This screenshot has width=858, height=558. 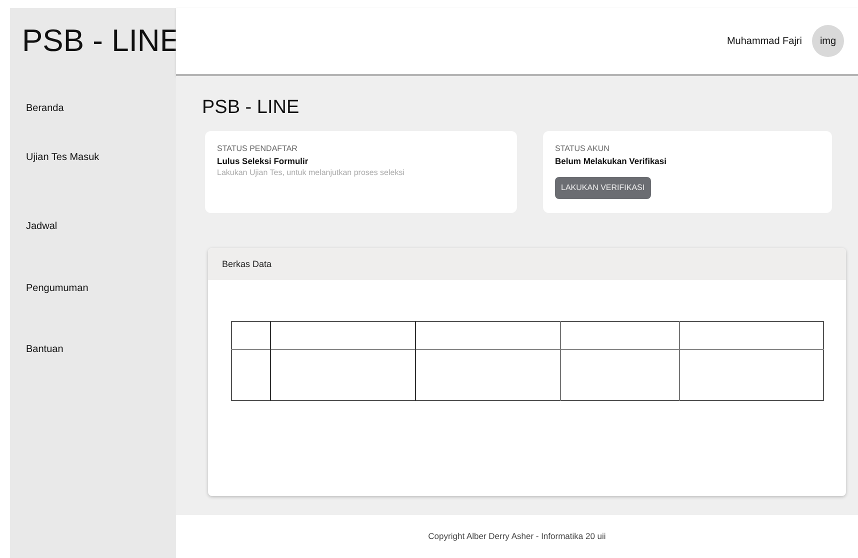 I want to click on hint-text: Lakukan Ujian Tes, untuk melanjutkan proses seleksi, so click(x=311, y=173).